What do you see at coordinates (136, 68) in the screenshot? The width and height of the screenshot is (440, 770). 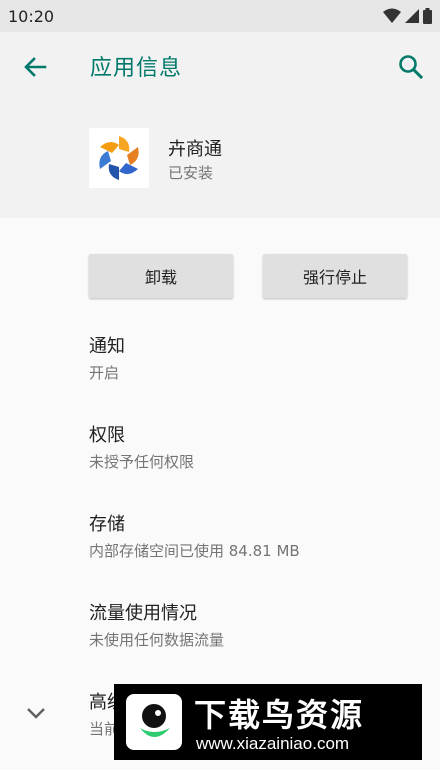 I see `page-title: 应用信息` at bounding box center [136, 68].